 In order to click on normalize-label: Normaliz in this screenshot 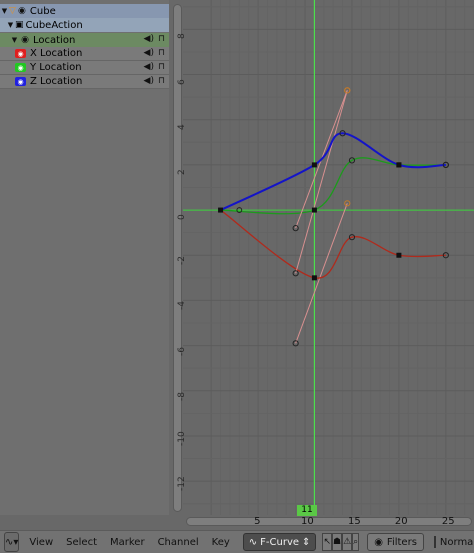, I will do `click(456, 542)`.